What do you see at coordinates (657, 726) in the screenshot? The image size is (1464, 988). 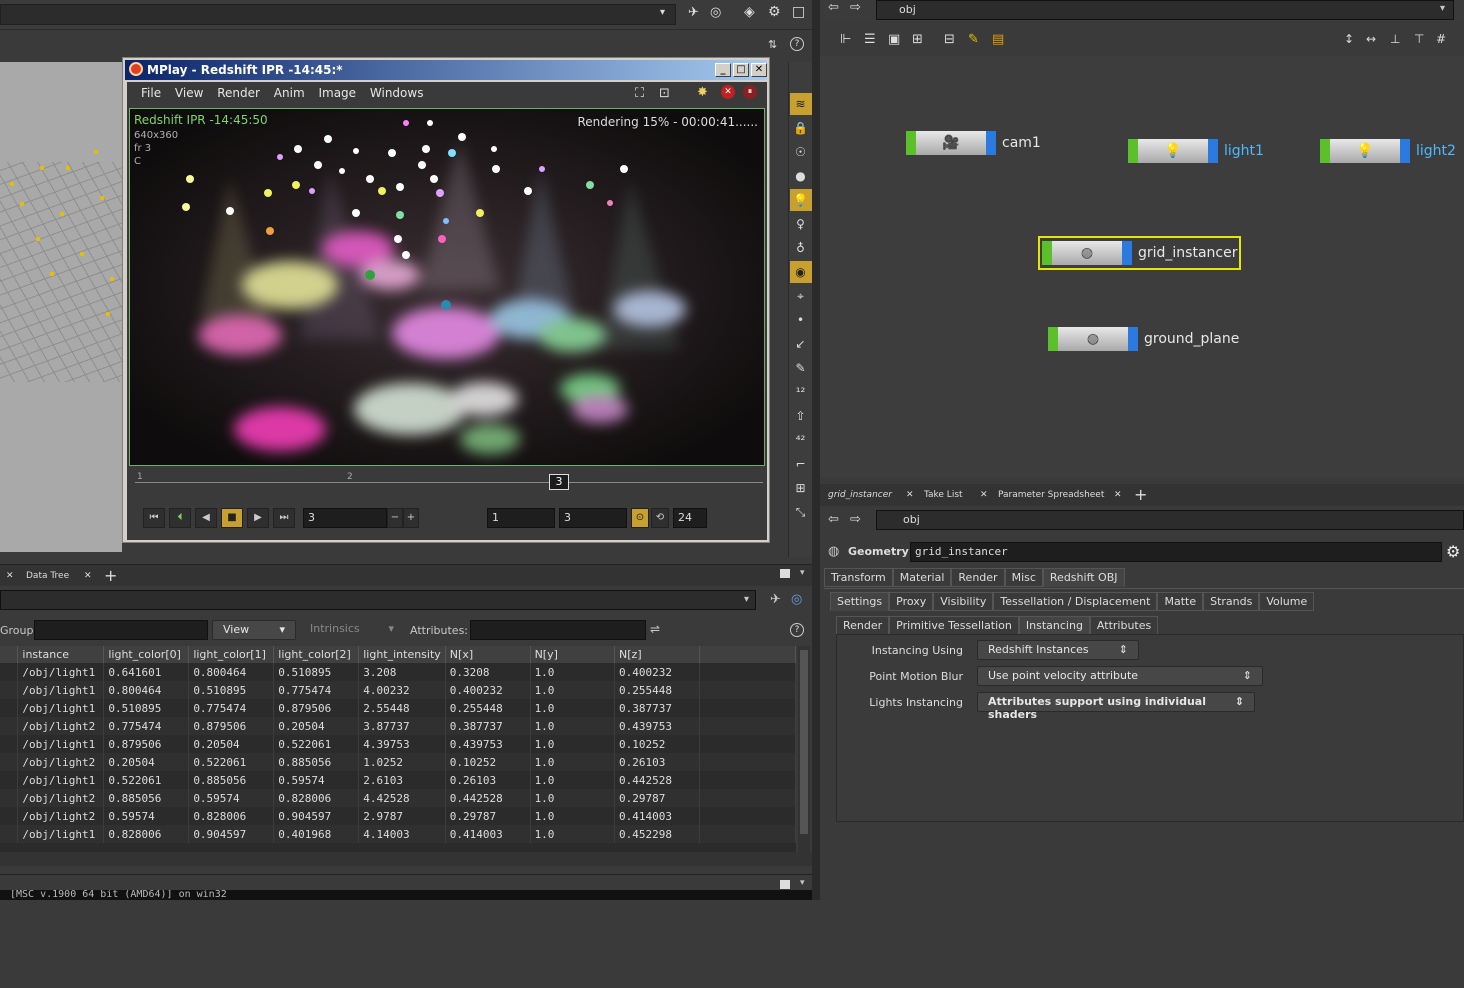 I see `table-cell: 0.439753` at bounding box center [657, 726].